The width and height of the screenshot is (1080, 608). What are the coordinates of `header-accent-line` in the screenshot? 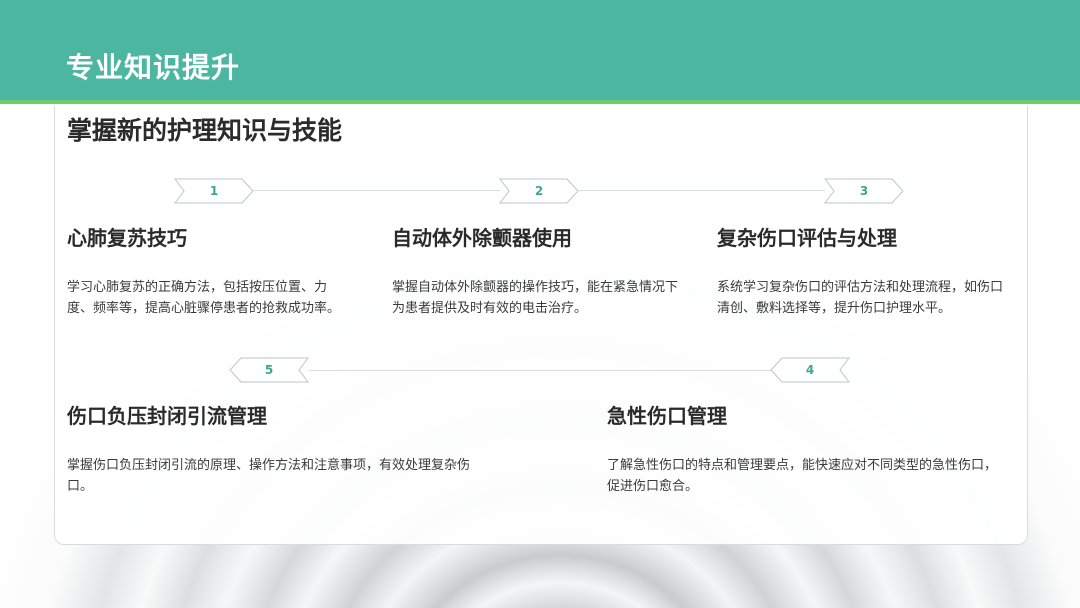 It's located at (540, 102).